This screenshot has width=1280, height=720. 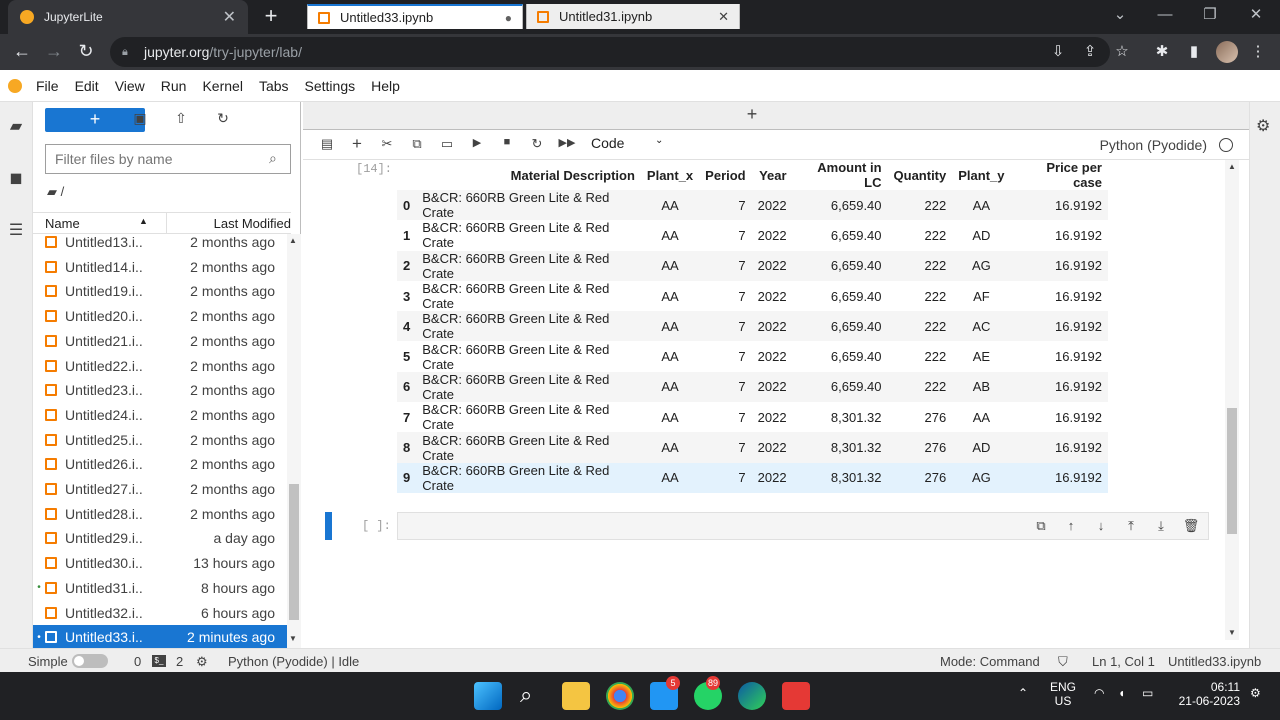 What do you see at coordinates (160, 390) in the screenshot?
I see `file-list-item: Untitled23.i... 2 months ago` at bounding box center [160, 390].